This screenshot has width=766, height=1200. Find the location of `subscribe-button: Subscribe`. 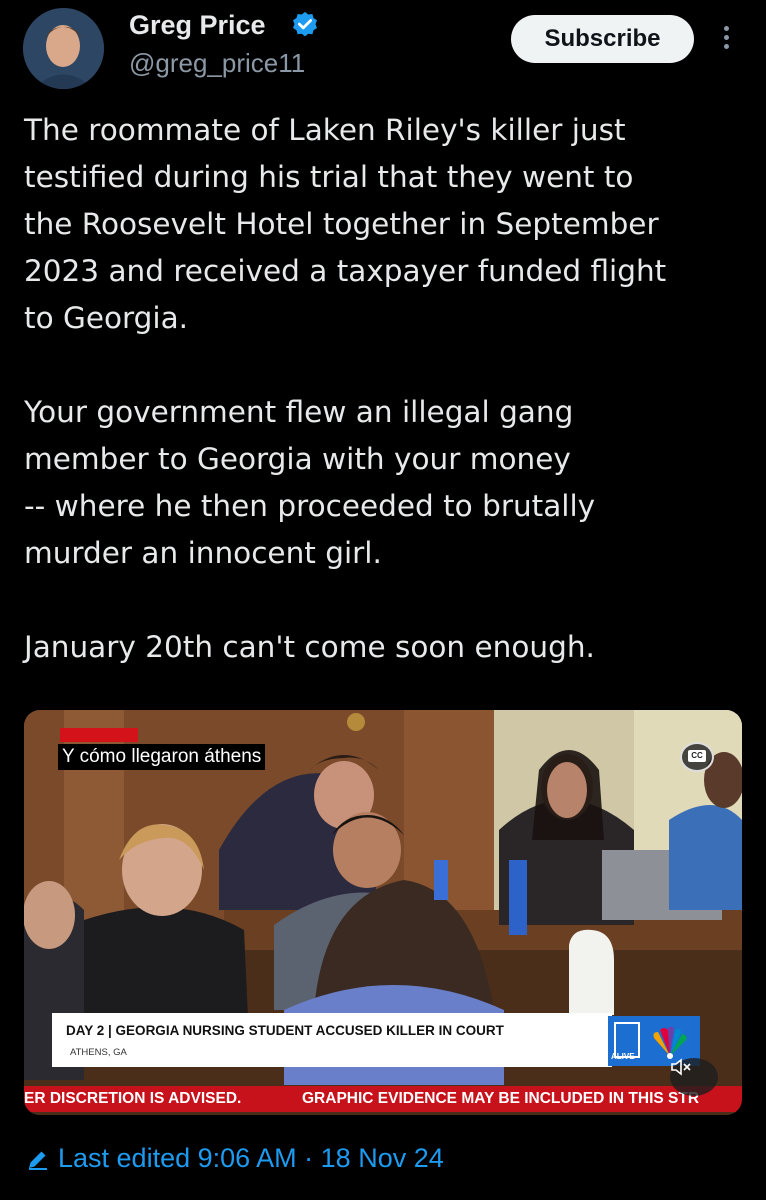

subscribe-button: Subscribe is located at coordinates (602, 39).